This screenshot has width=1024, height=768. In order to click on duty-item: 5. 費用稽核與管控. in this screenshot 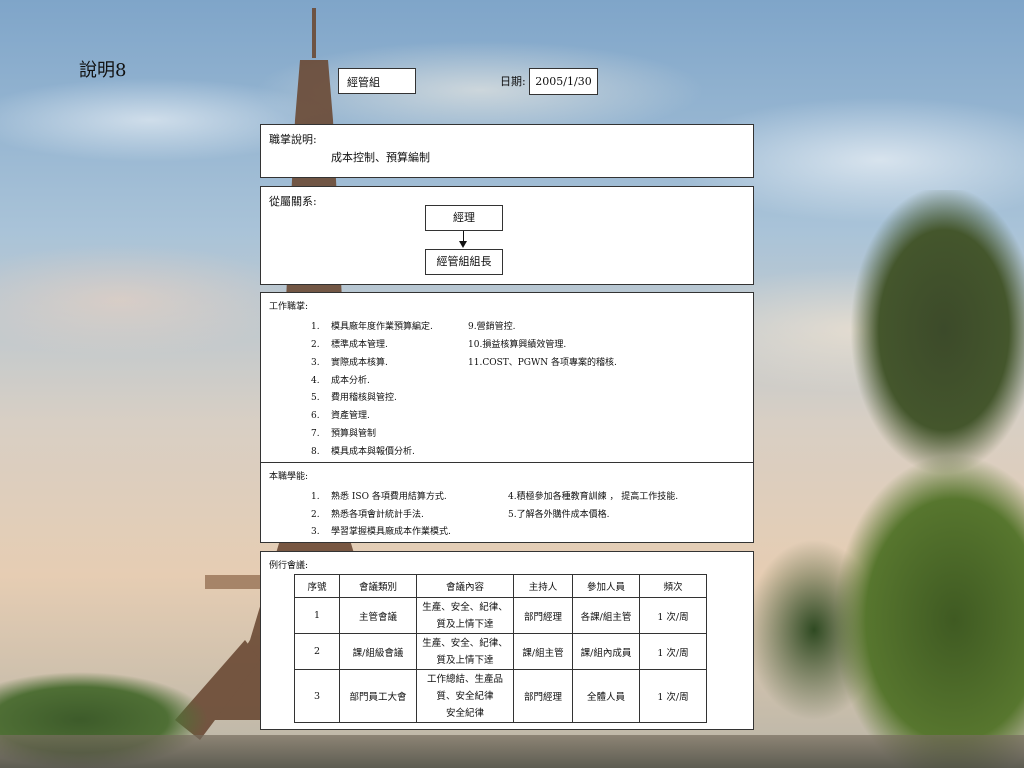, I will do `click(354, 396)`.